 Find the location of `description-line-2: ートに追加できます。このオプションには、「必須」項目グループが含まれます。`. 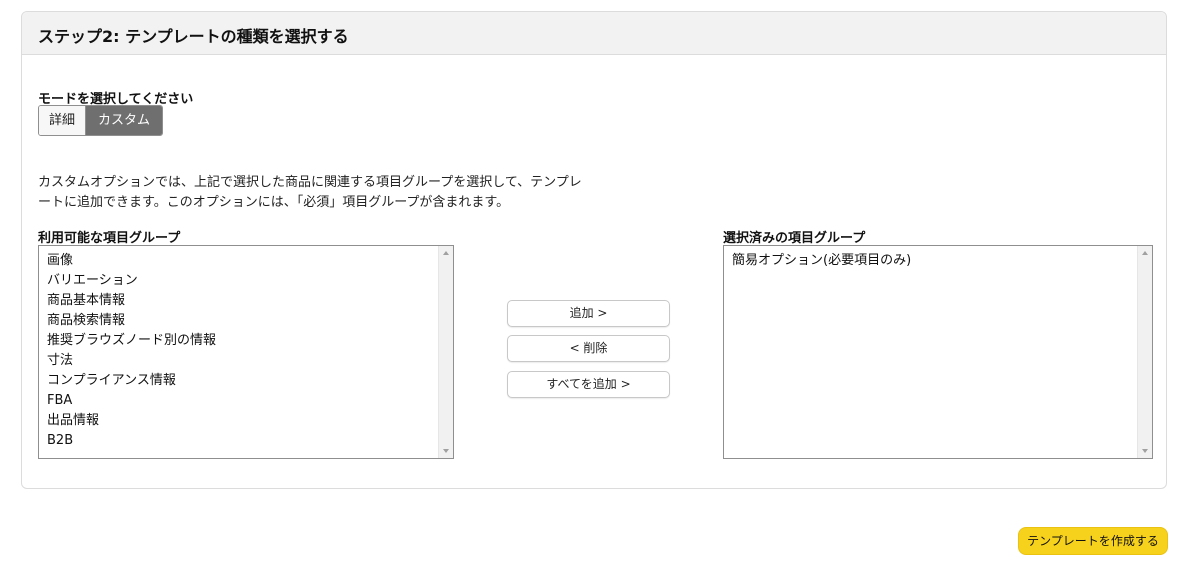

description-line-2: ートに追加できます。このオプションには、「必須」項目グループが含まれます。 is located at coordinates (274, 202).